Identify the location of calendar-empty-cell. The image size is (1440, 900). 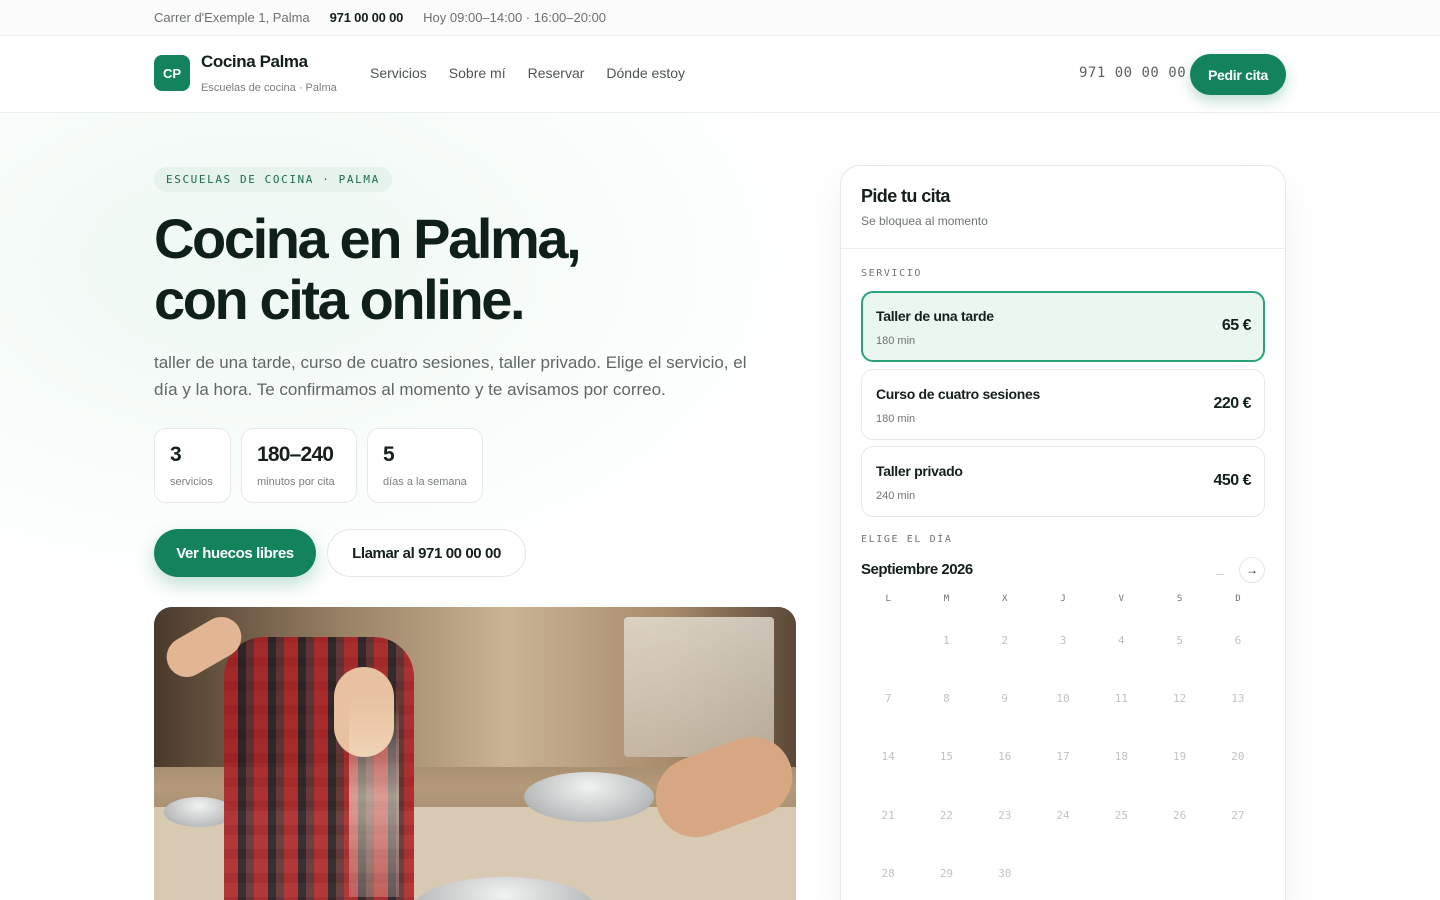
(888, 640).